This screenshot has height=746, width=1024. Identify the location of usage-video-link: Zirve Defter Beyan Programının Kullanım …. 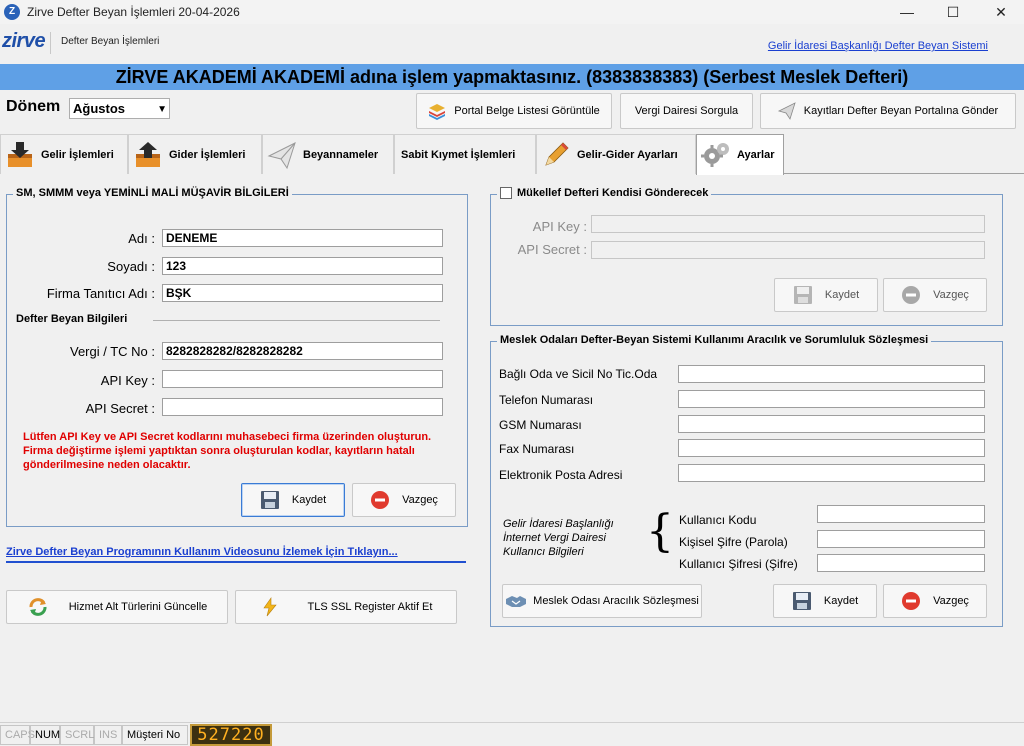
(202, 552).